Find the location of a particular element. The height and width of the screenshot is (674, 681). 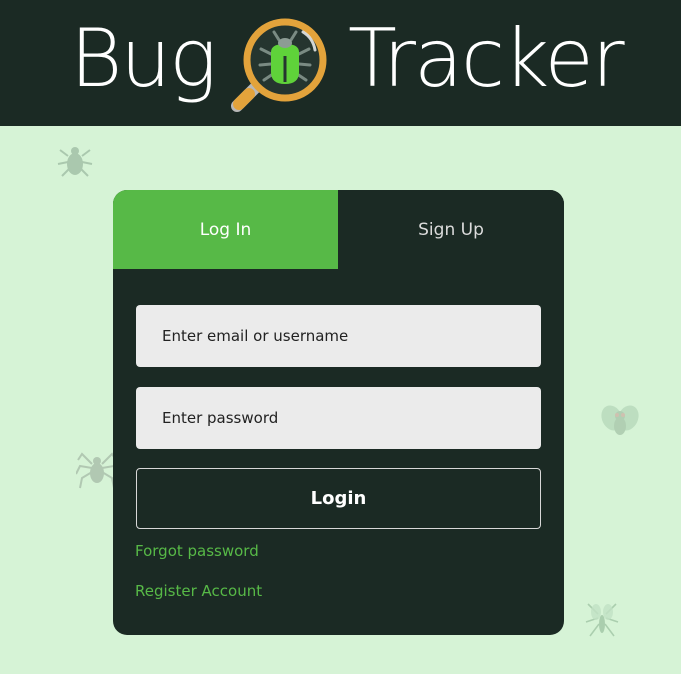

fly-decoration-icon is located at coordinates (620, 420).